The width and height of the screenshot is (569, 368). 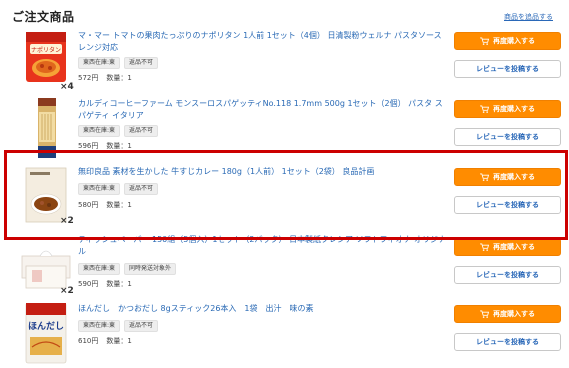 What do you see at coordinates (43, 17) in the screenshot?
I see `page-title: ご注文商品` at bounding box center [43, 17].